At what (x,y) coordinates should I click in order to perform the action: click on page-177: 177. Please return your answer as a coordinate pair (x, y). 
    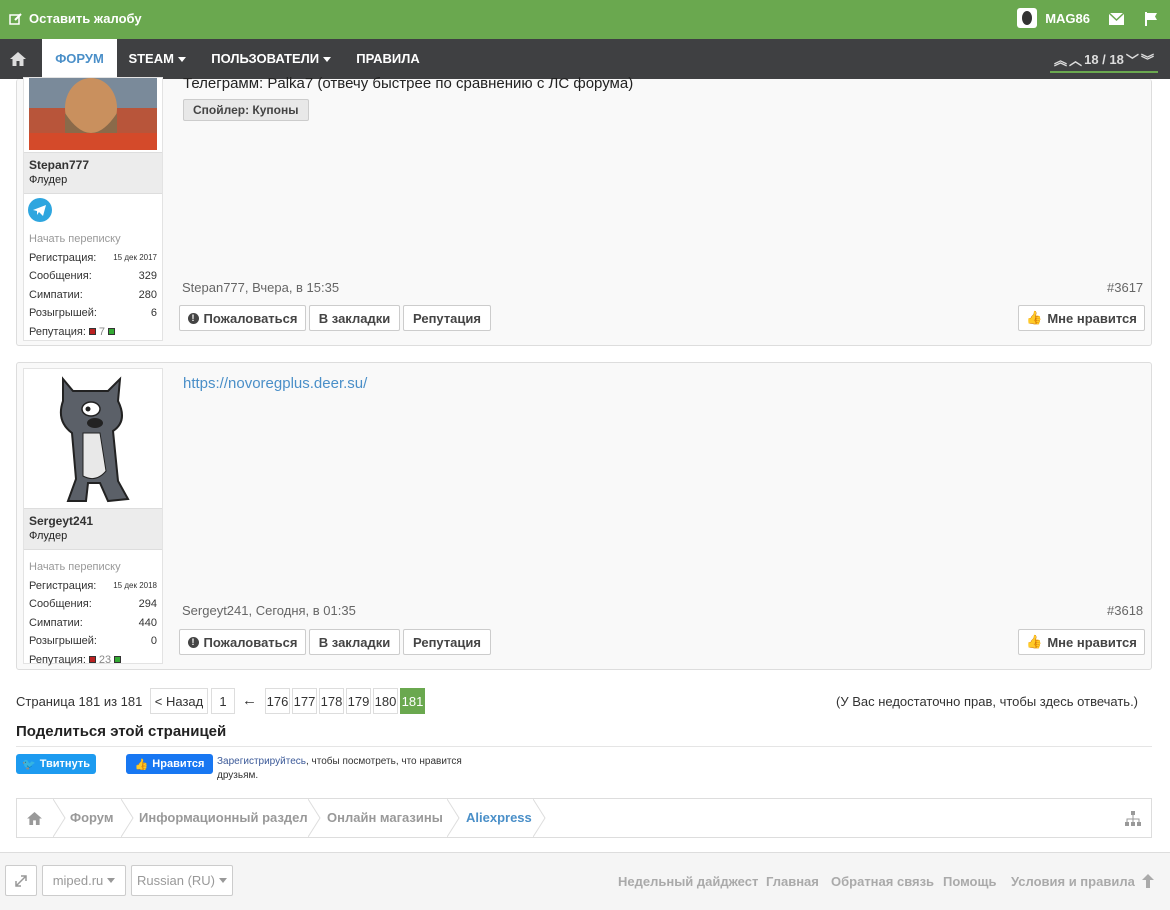
    Looking at the image, I should click on (304, 701).